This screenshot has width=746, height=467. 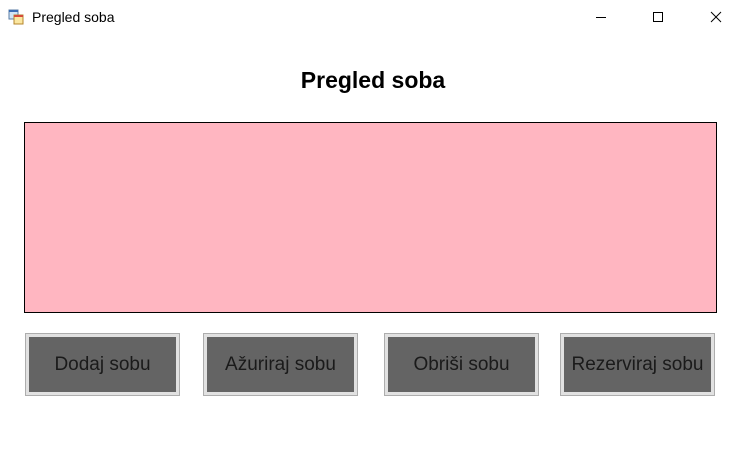 I want to click on add-room-button: Dodaj sobu, so click(x=102, y=364).